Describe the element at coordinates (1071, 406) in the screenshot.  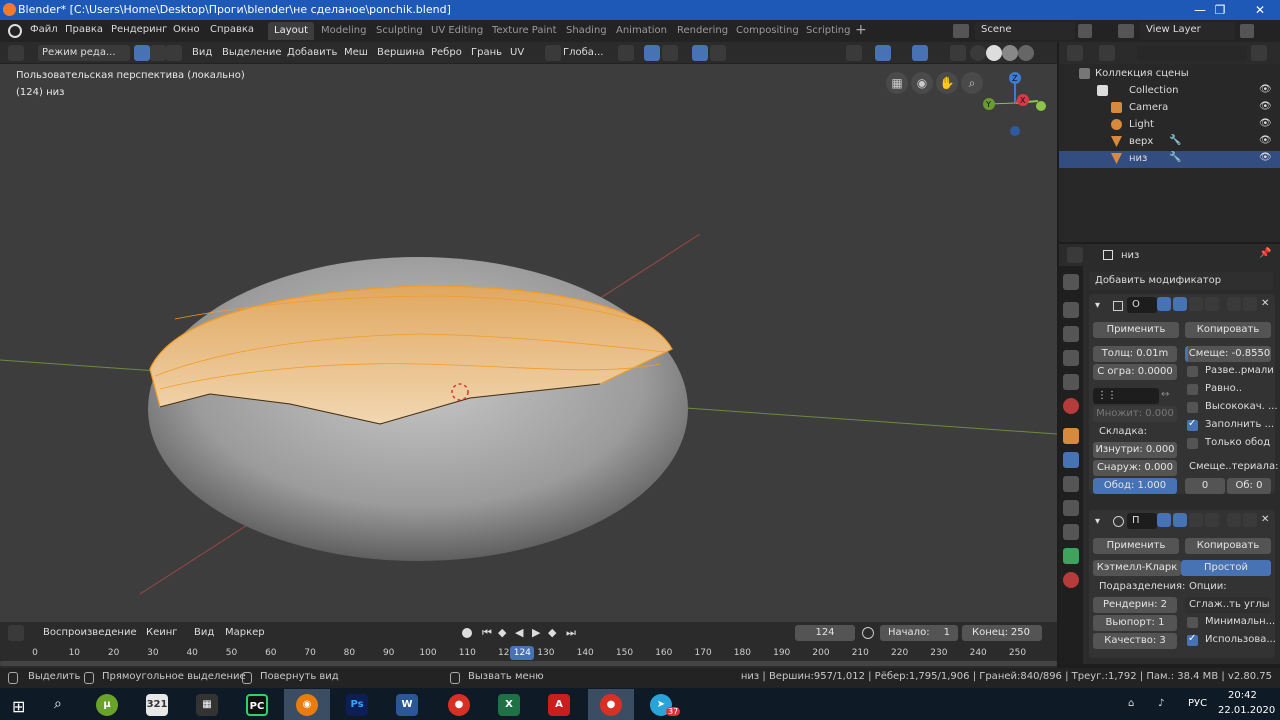
I see `world-tab-icon` at that location.